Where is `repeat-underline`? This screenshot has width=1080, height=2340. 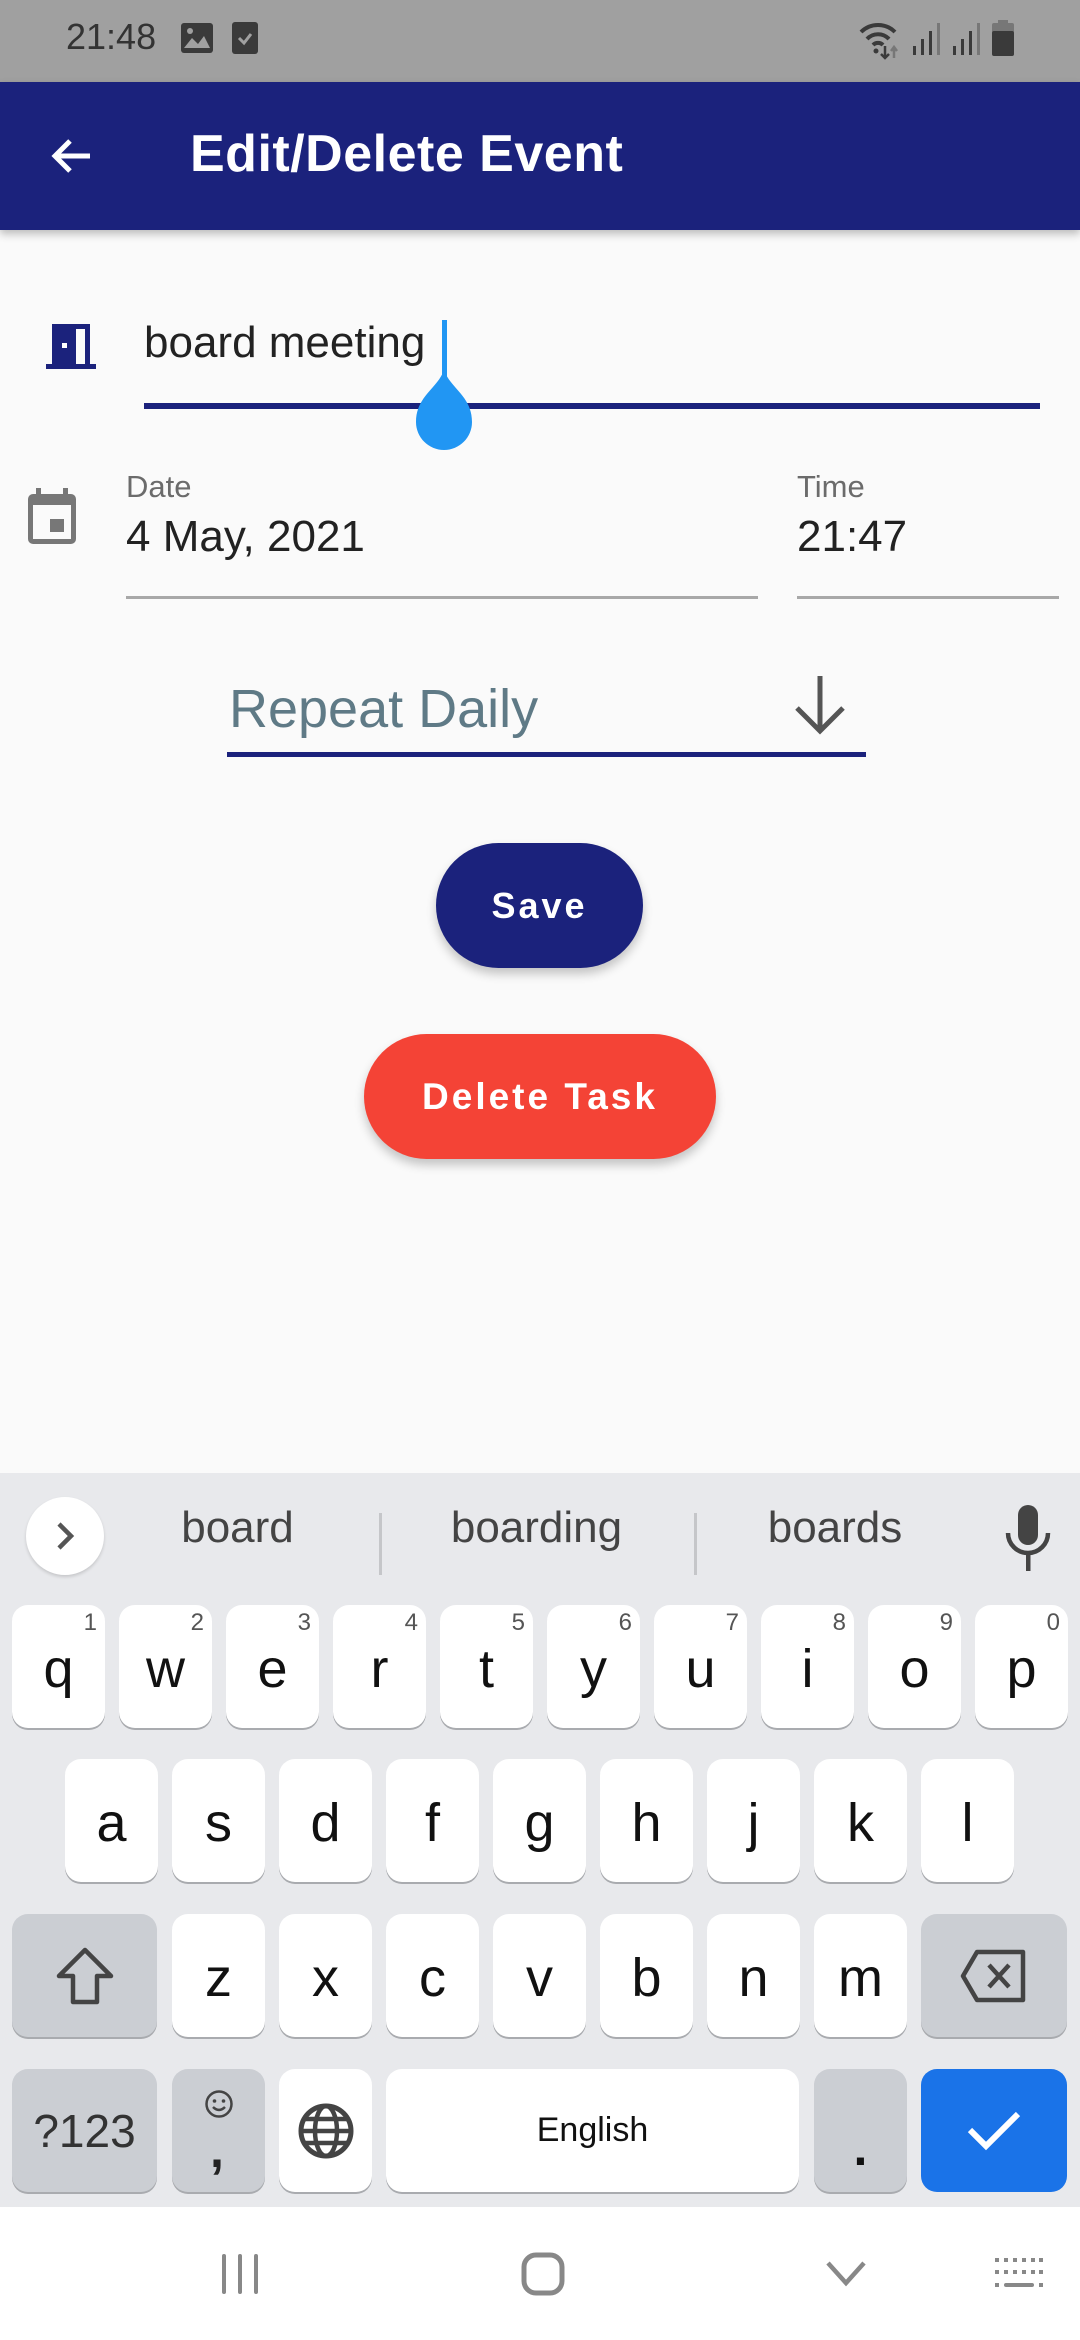 repeat-underline is located at coordinates (546, 754).